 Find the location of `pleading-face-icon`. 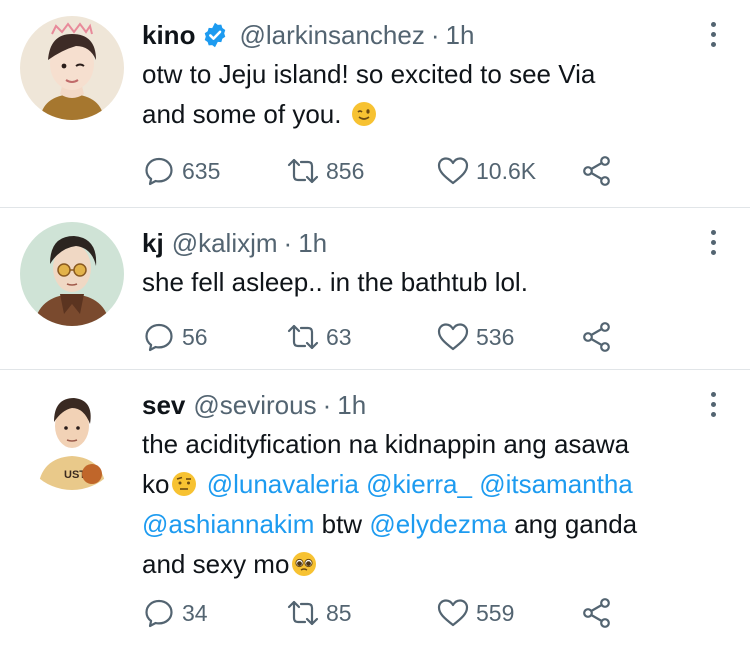

pleading-face-icon is located at coordinates (304, 564).